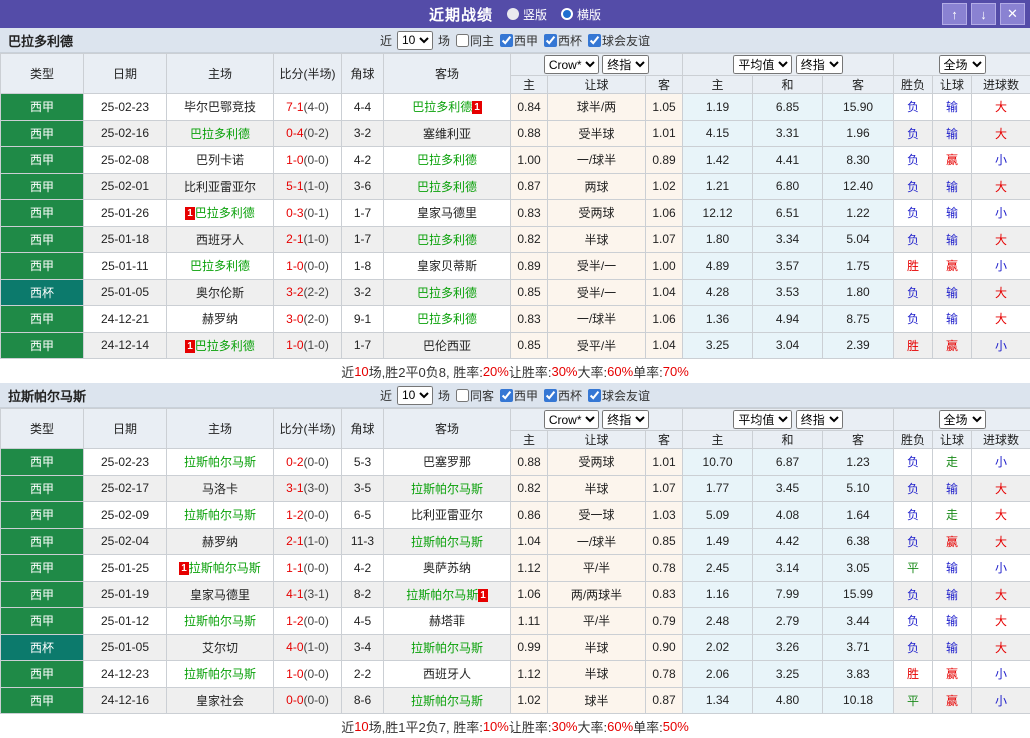 The height and width of the screenshot is (738, 1030). Describe the element at coordinates (125, 292) in the screenshot. I see `date-cell: 25-01-05` at that location.